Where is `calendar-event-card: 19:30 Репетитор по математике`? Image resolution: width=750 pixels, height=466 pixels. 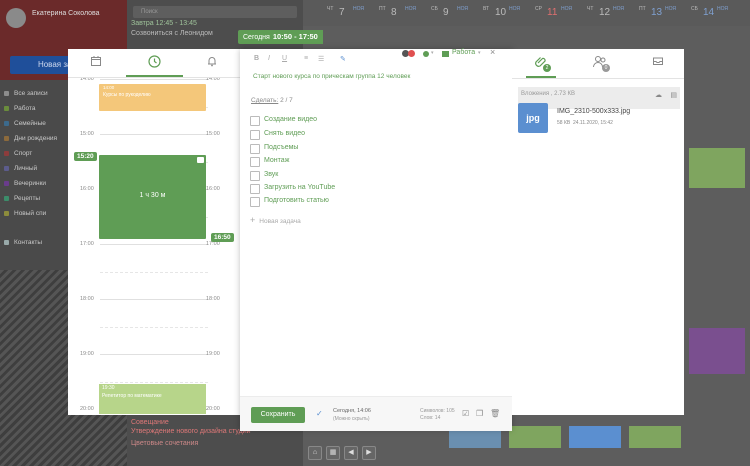
calendar-event-card: 19:30 Репетитор по математике is located at coordinates (152, 399).